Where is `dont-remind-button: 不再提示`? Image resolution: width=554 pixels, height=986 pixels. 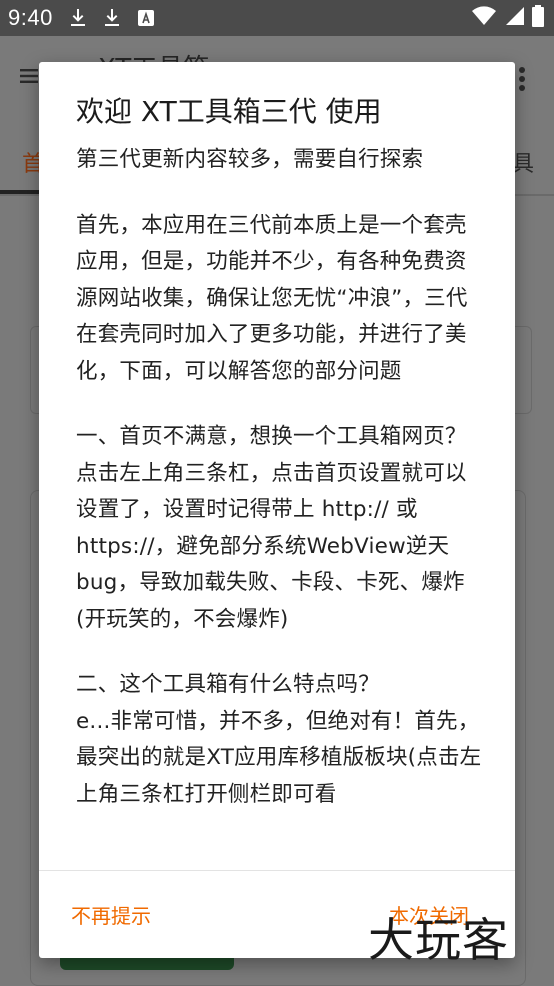
dont-remind-button: 不再提示 is located at coordinates (111, 914).